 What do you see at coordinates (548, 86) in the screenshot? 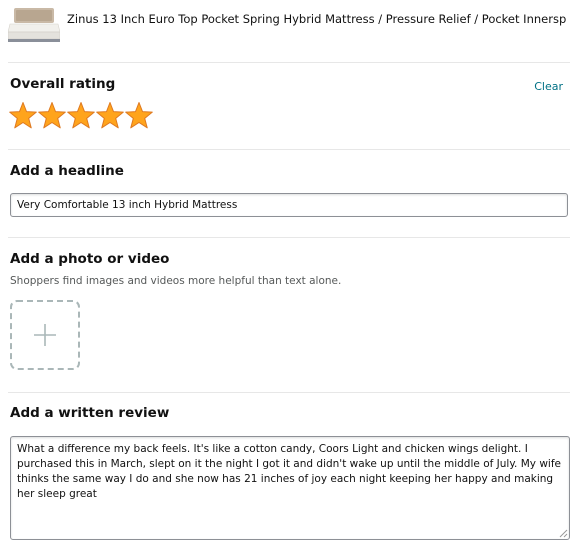
I see `clear-rating-link: Clear` at bounding box center [548, 86].